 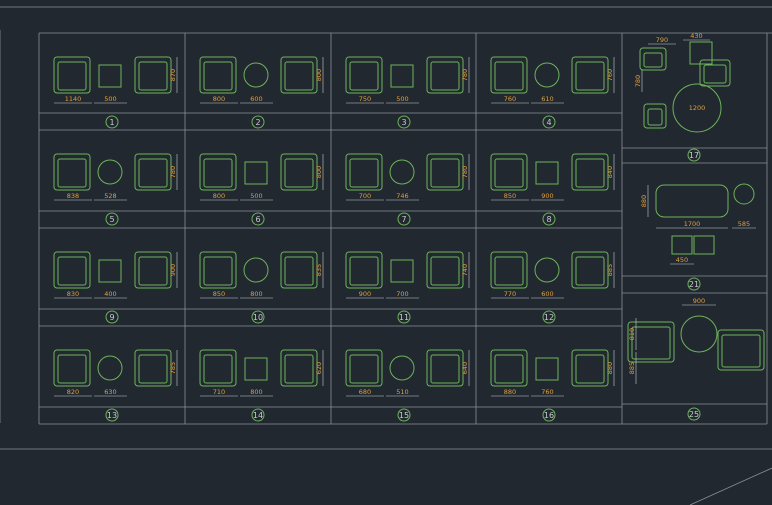 What do you see at coordinates (111, 219) in the screenshot?
I see `cell-number: 5` at bounding box center [111, 219].